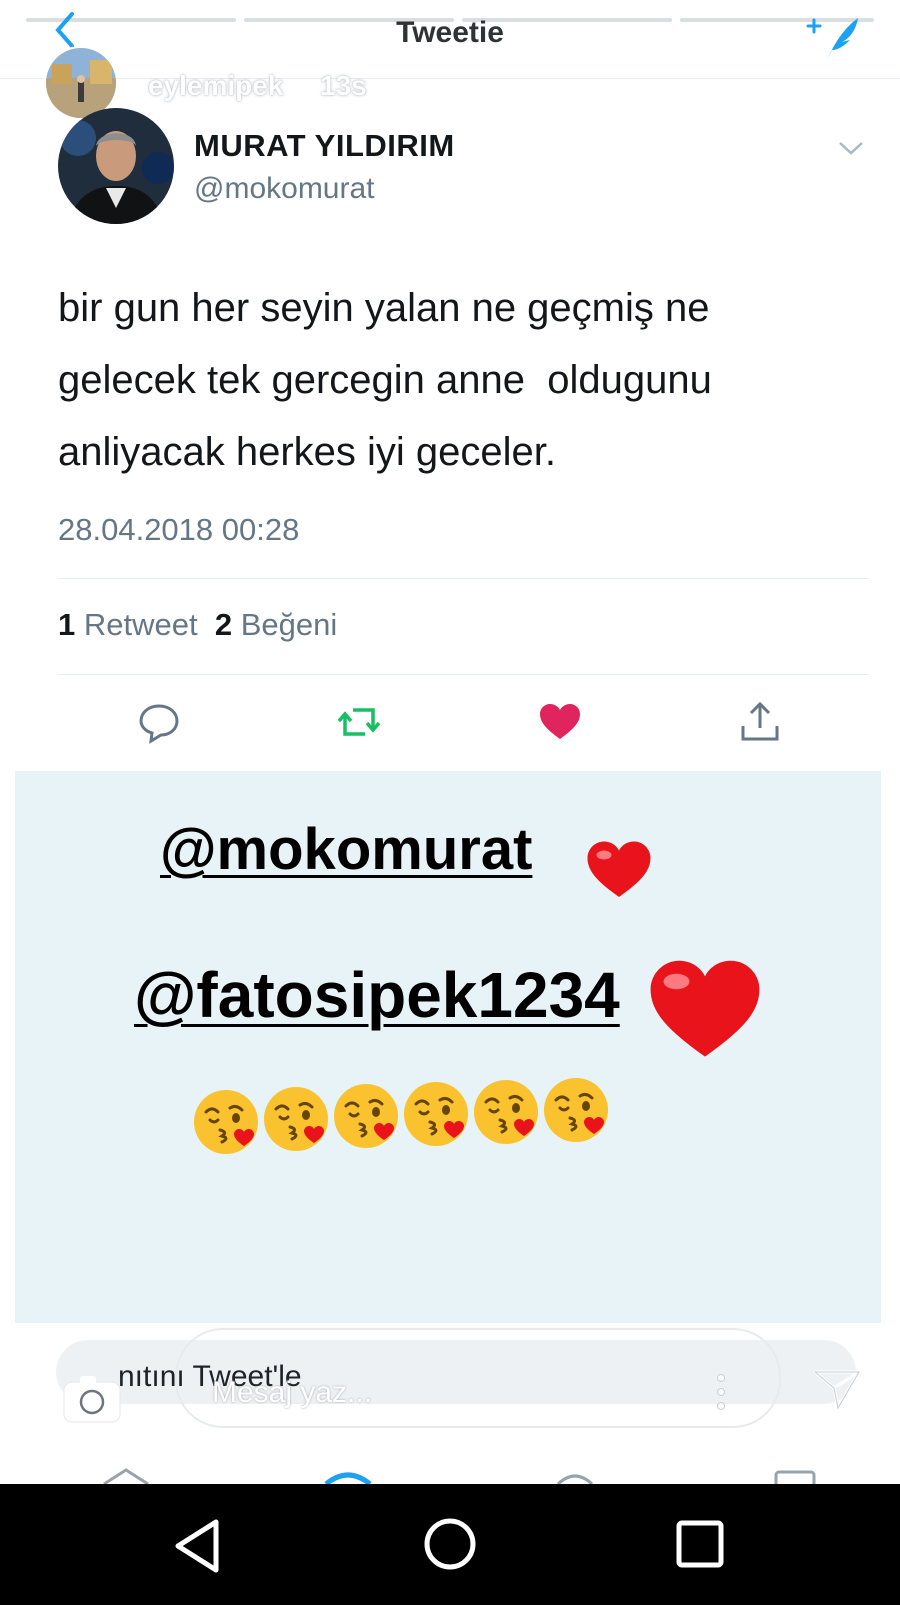 The image size is (900, 1605). What do you see at coordinates (851, 148) in the screenshot?
I see `dropdown-caret-icon` at bounding box center [851, 148].